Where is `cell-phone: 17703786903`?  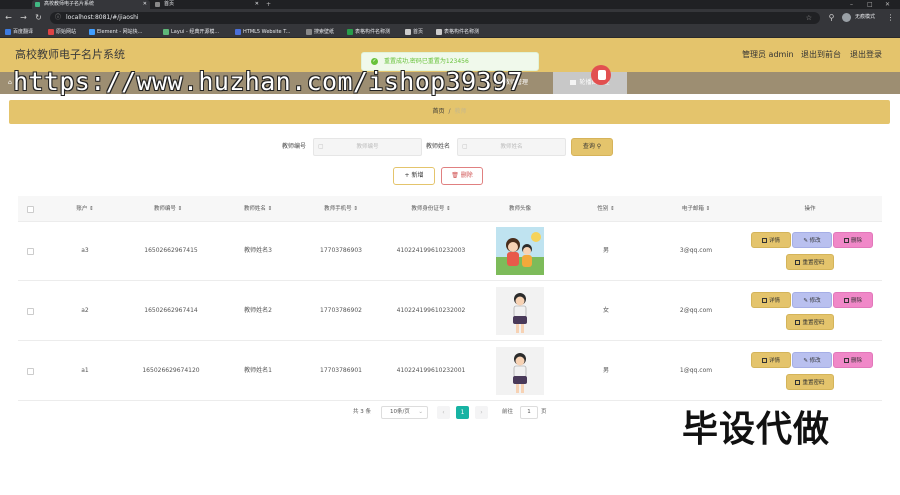
cell-phone: 17703786903 is located at coordinates (341, 250).